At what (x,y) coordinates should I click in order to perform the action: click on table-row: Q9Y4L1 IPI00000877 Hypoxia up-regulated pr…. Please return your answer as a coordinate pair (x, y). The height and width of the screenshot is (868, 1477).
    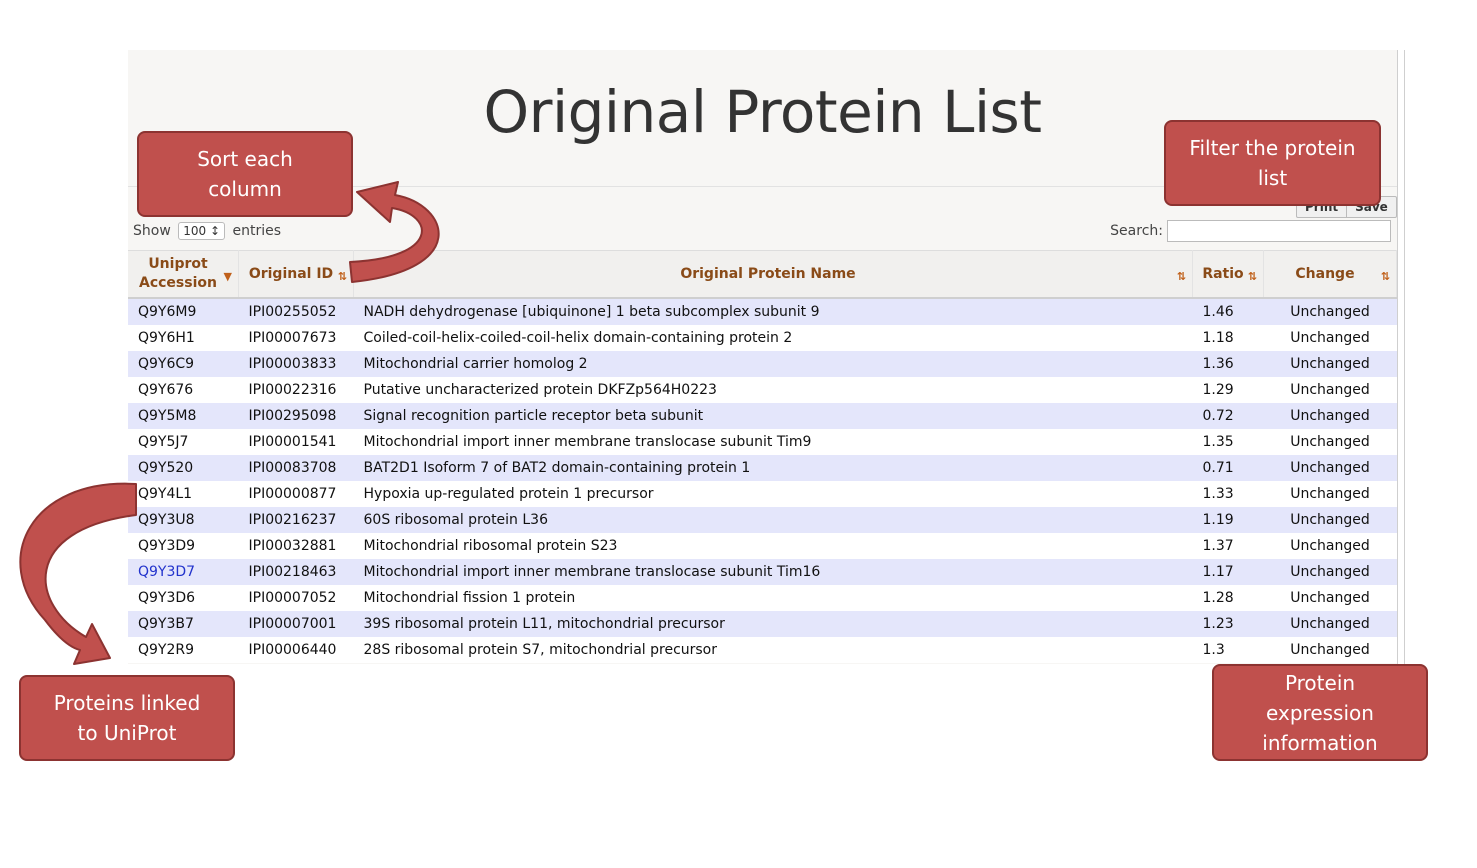
    Looking at the image, I should click on (762, 494).